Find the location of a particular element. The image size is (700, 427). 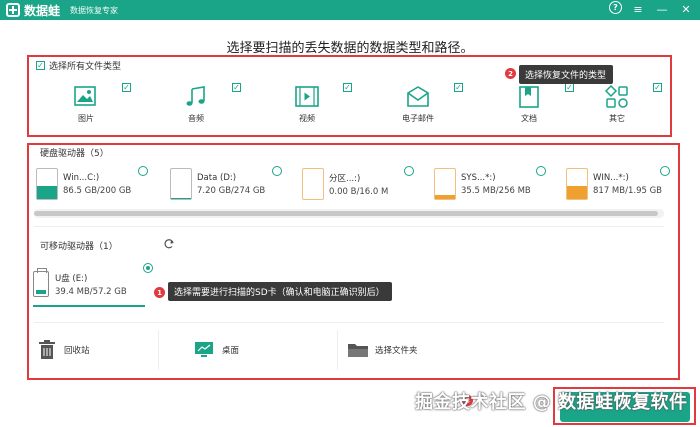

scrollbar-thumb is located at coordinates (346, 213).